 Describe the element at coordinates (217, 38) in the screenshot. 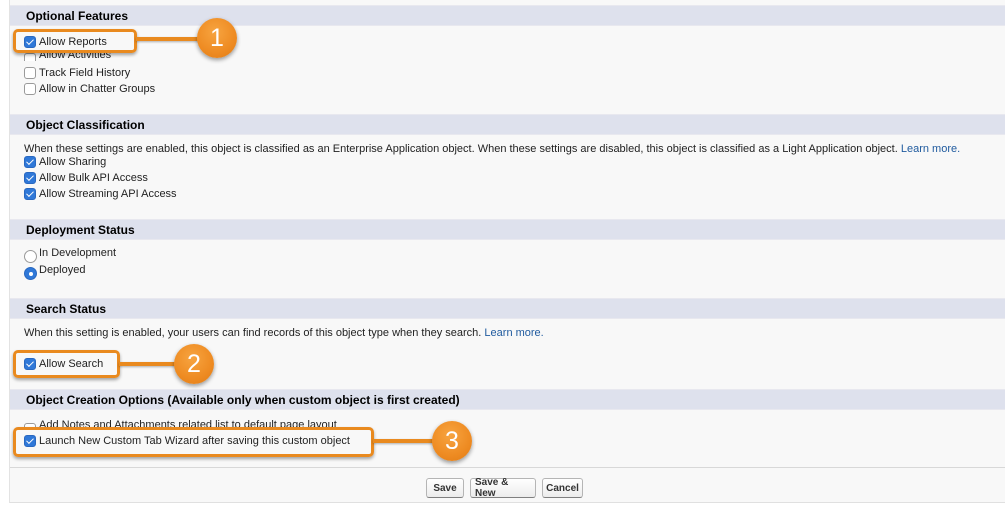

I see `callout-badge-1: 1` at that location.